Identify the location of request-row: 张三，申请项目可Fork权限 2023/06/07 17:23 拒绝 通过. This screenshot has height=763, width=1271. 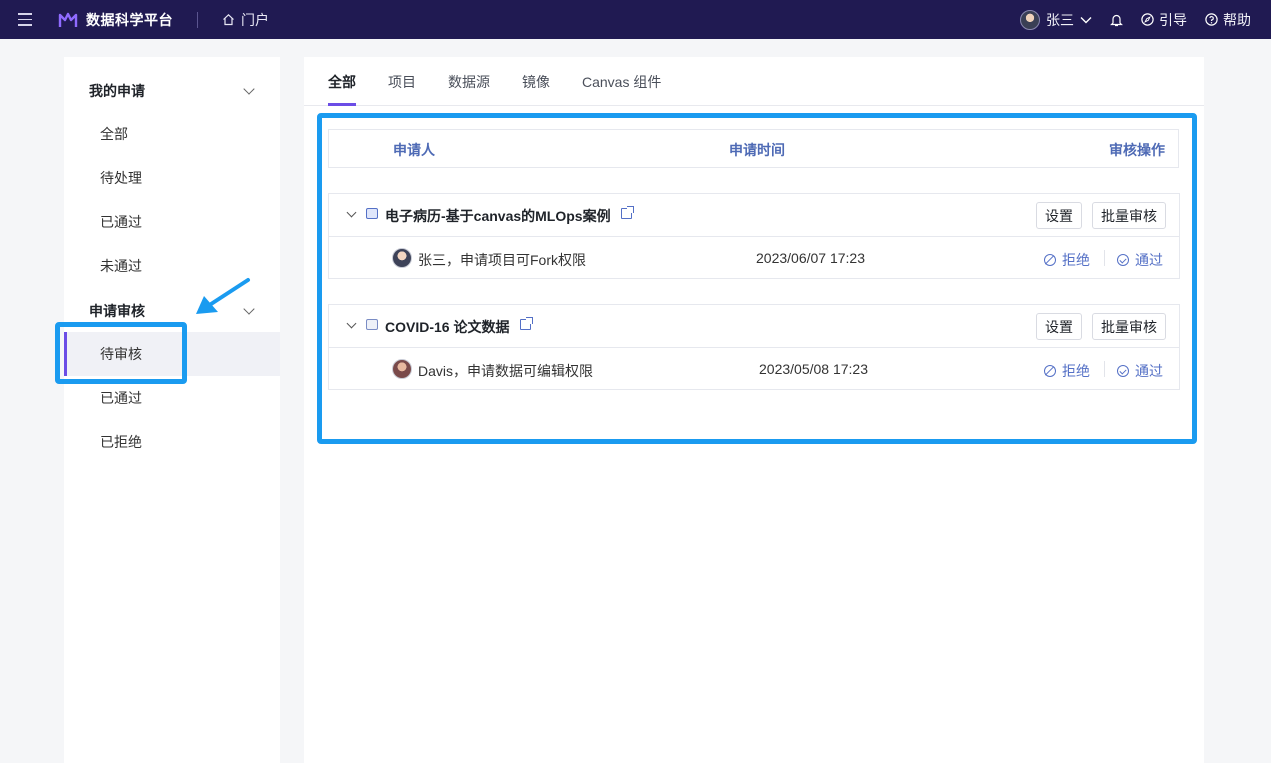
(754, 258).